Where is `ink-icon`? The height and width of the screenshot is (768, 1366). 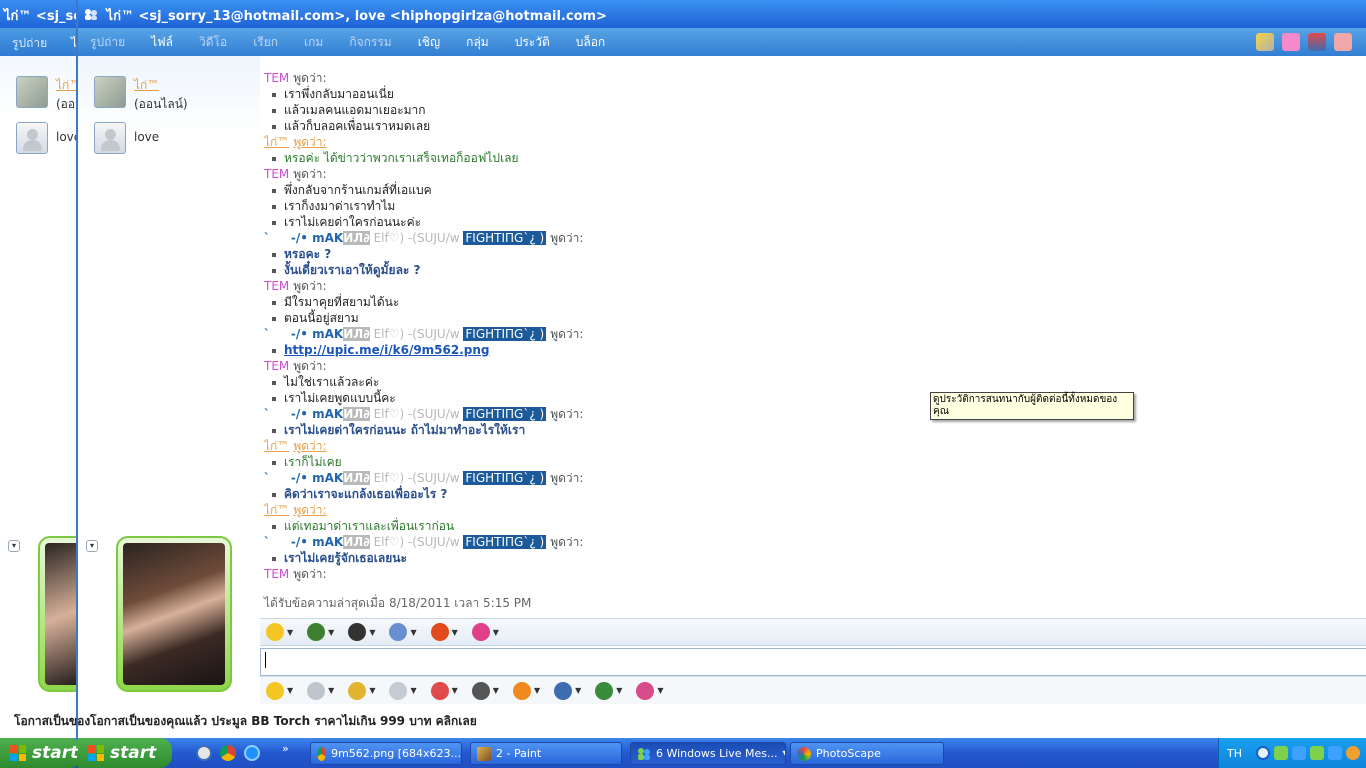
ink-icon is located at coordinates (398, 690).